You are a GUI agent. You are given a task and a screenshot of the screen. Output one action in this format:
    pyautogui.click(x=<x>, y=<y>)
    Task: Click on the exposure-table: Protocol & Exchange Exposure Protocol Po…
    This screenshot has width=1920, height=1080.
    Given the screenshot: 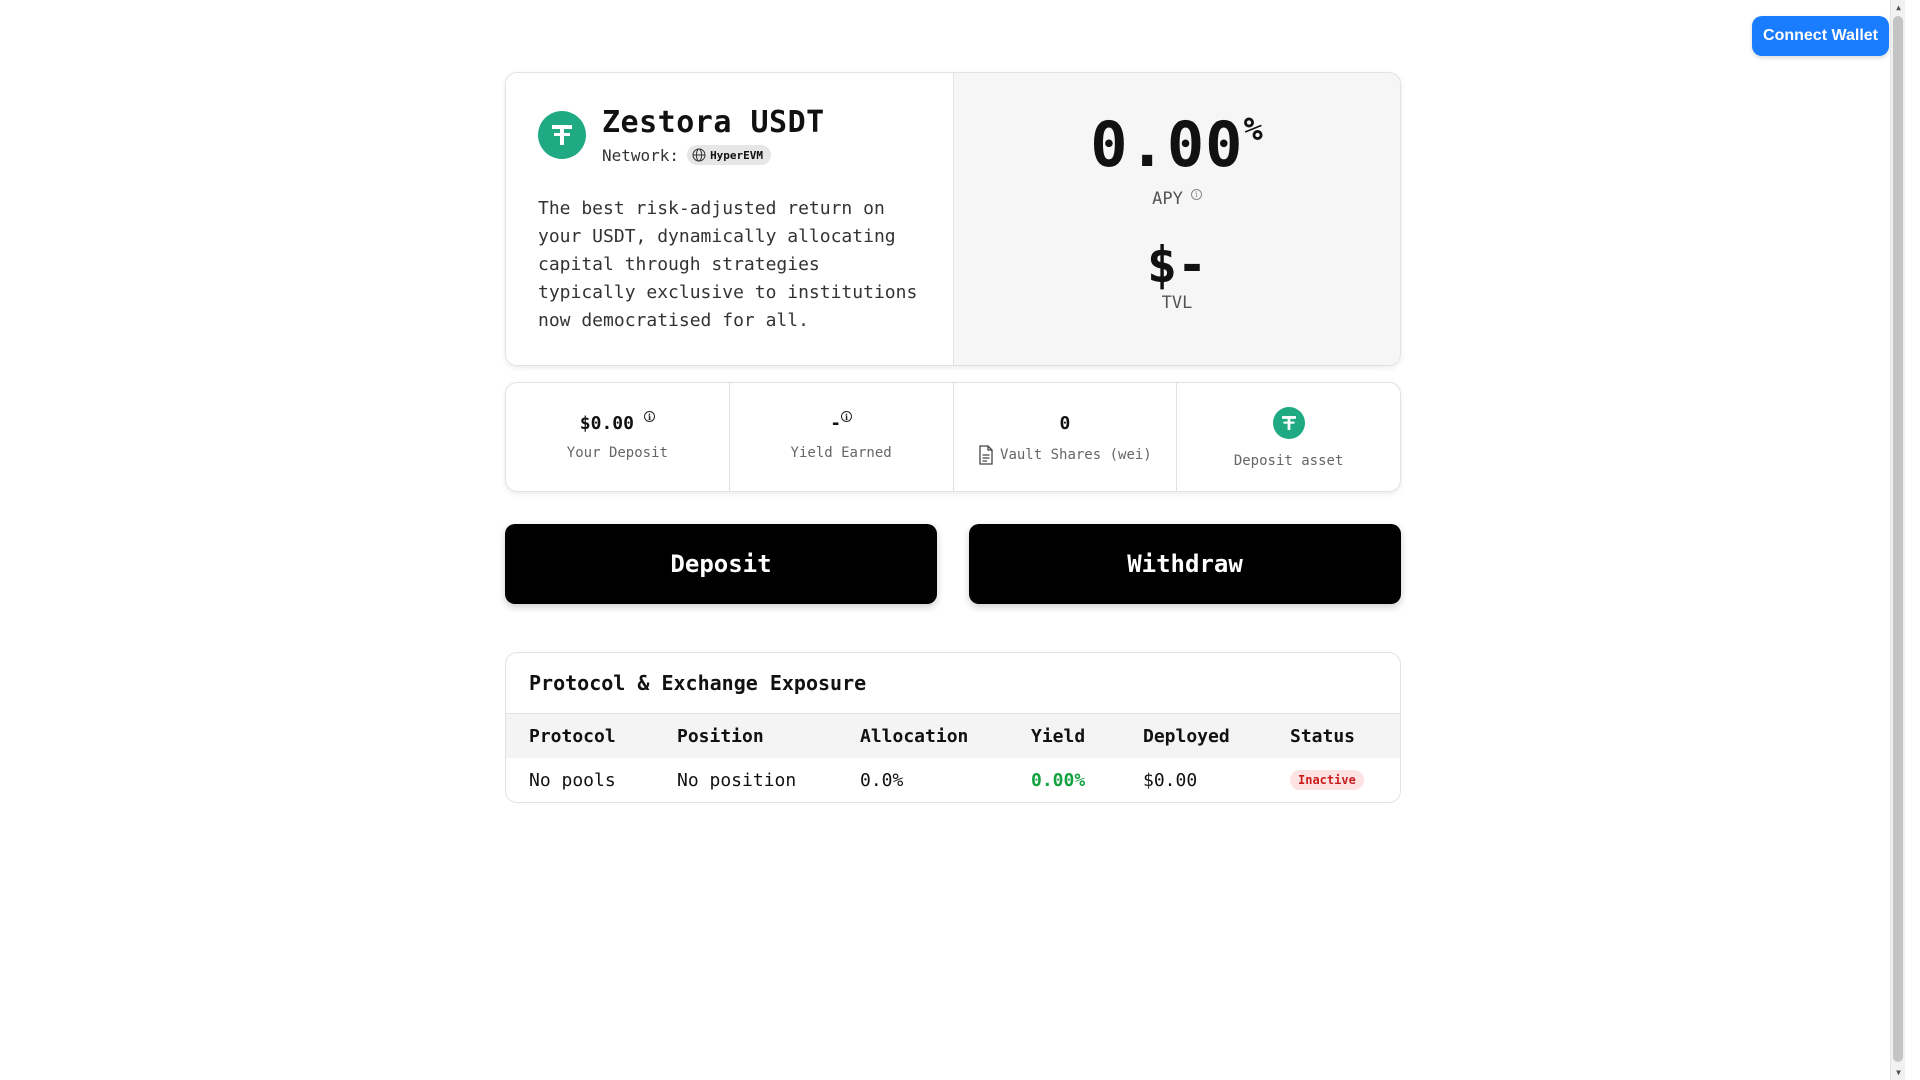 What is the action you would take?
    pyautogui.click(x=953, y=727)
    